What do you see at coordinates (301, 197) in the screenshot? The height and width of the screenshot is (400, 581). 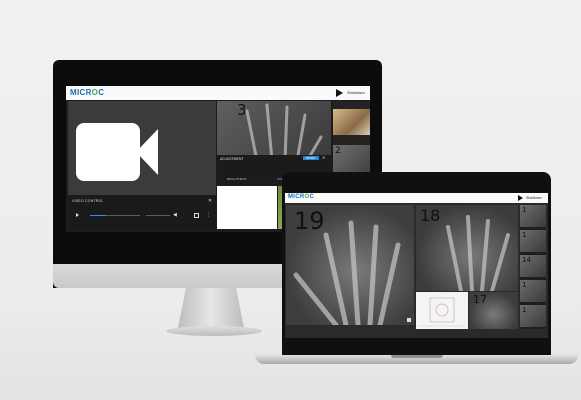 I see `laptop-app-logo: MICROC` at bounding box center [301, 197].